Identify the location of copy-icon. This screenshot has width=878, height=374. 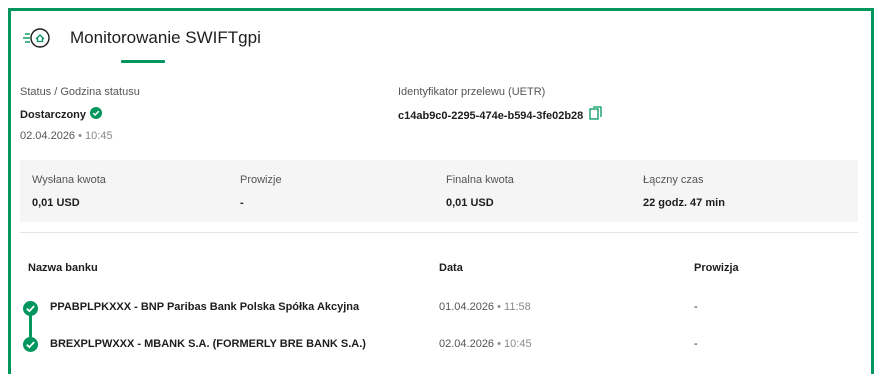
(595, 115).